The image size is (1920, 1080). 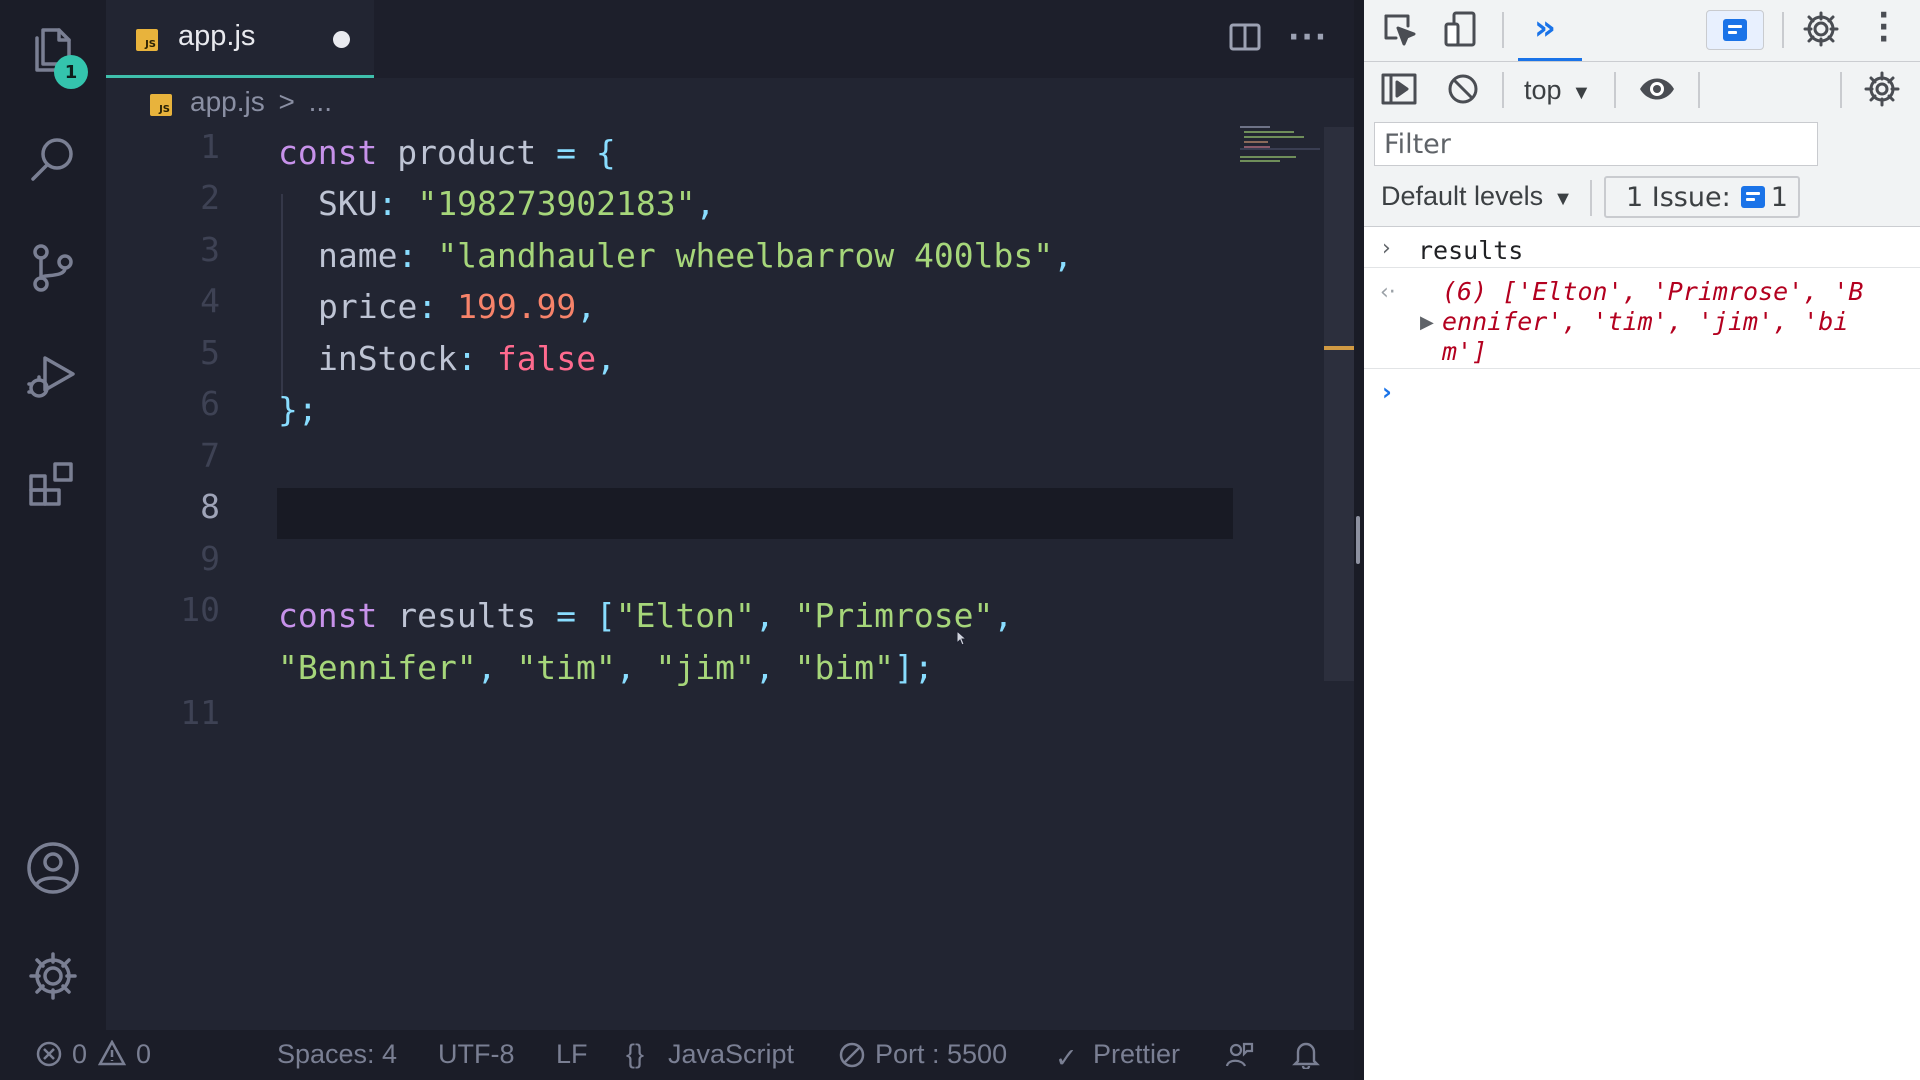 What do you see at coordinates (1308, 37) in the screenshot?
I see `more-actions-icon: ···` at bounding box center [1308, 37].